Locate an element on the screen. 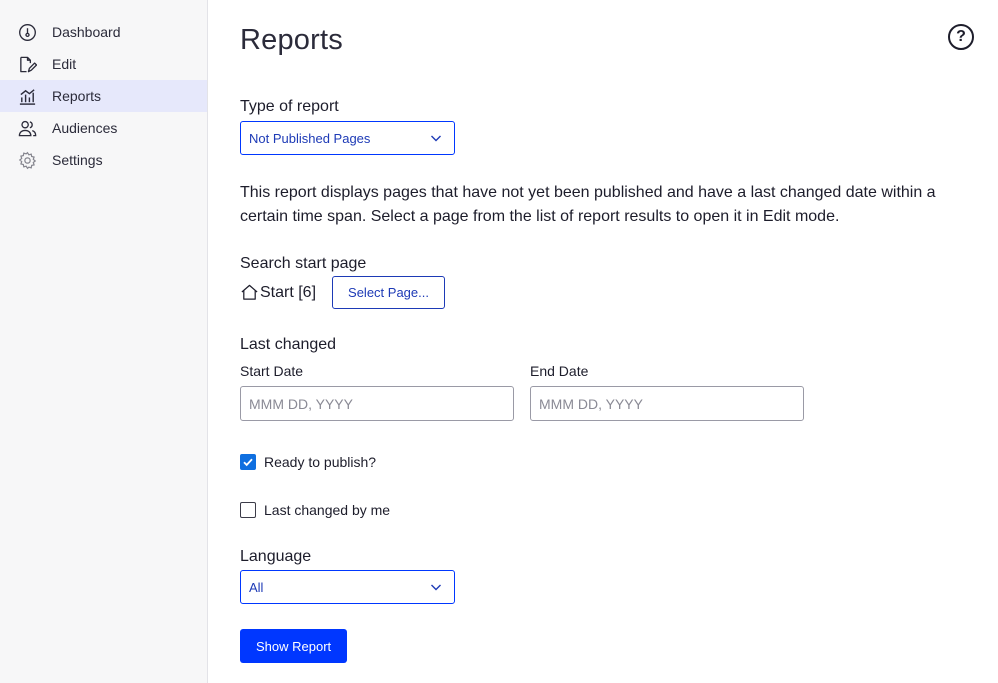 The image size is (998, 683). last-changed-by-me-row: Last changed by me is located at coordinates (619, 510).